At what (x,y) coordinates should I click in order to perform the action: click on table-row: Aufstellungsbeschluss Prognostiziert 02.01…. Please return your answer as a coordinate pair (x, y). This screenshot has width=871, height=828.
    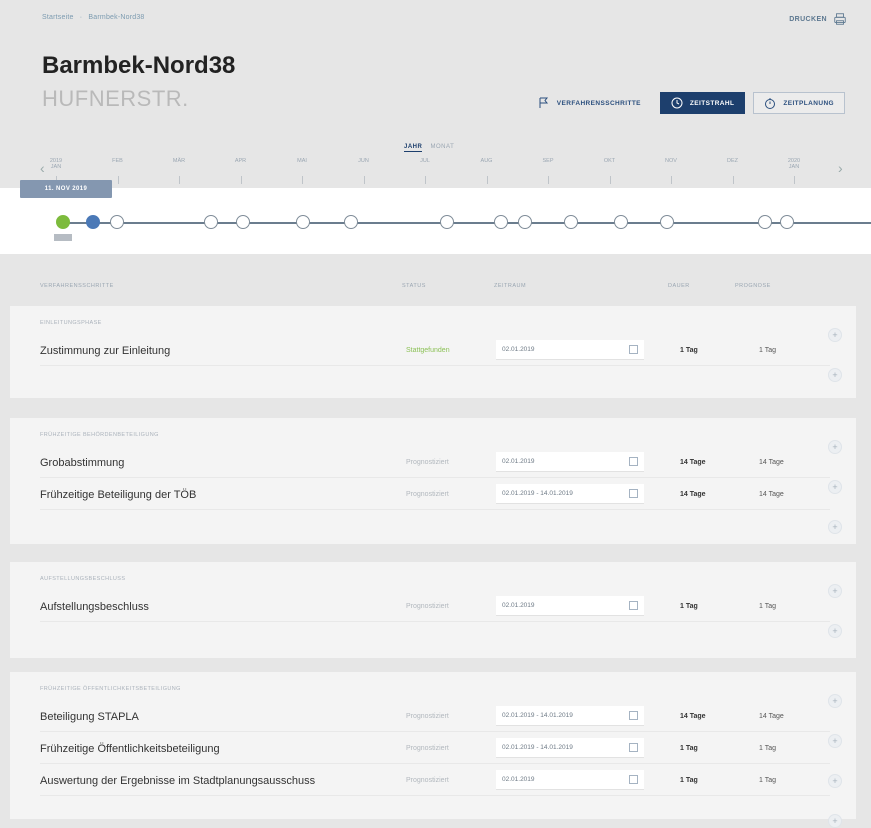
    Looking at the image, I should click on (435, 607).